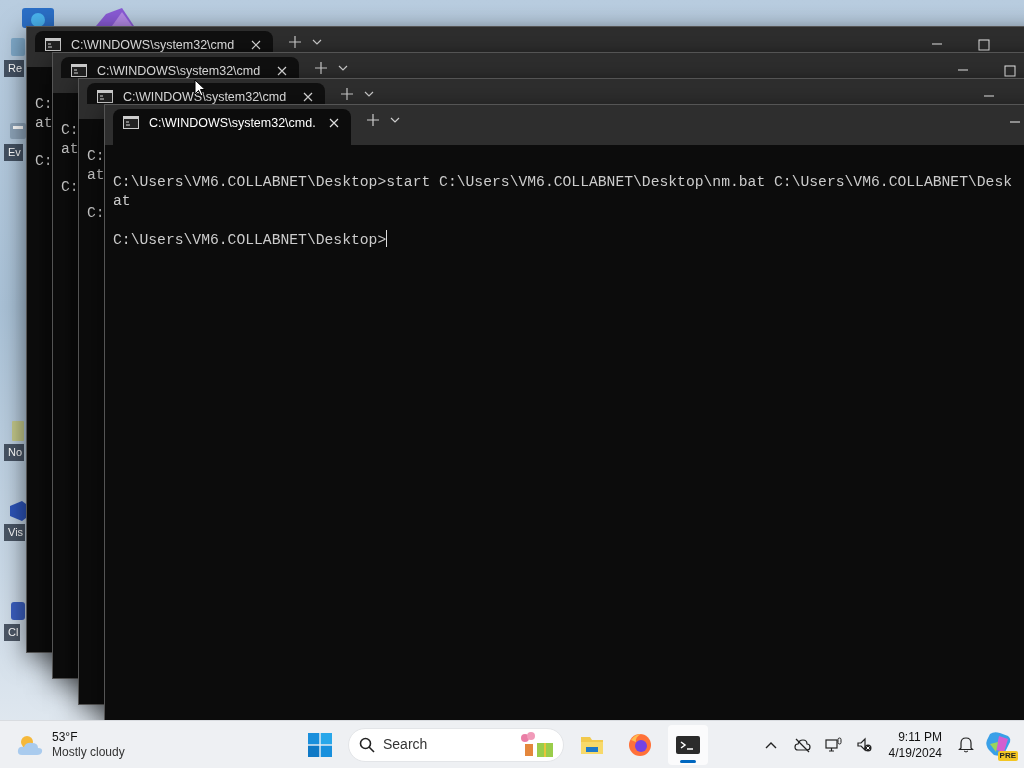 The height and width of the screenshot is (768, 1024). I want to click on text-cursor, so click(387, 238).